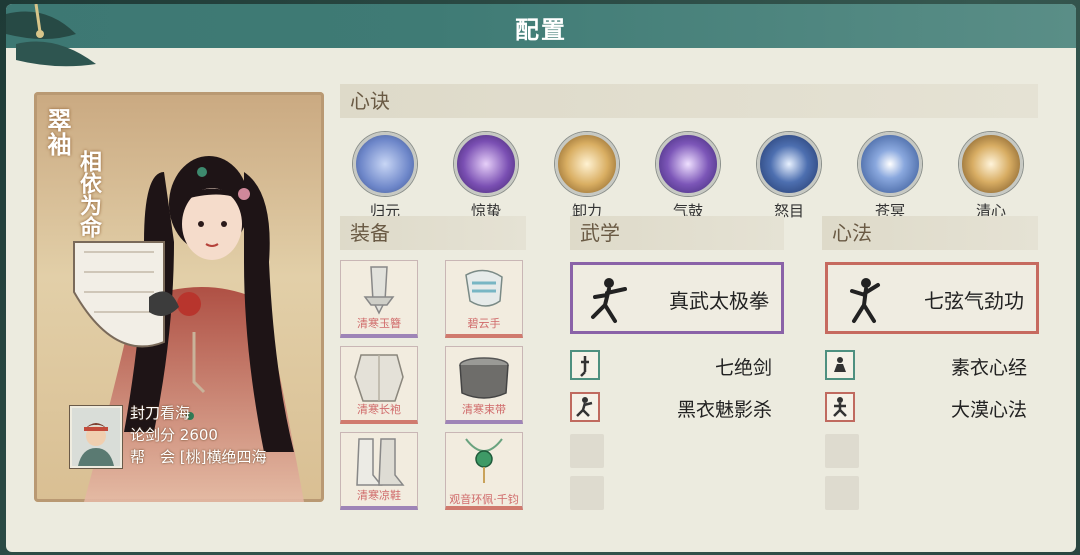 The height and width of the screenshot is (555, 1080). What do you see at coordinates (541, 30) in the screenshot?
I see `window-title: 配置` at bounding box center [541, 30].